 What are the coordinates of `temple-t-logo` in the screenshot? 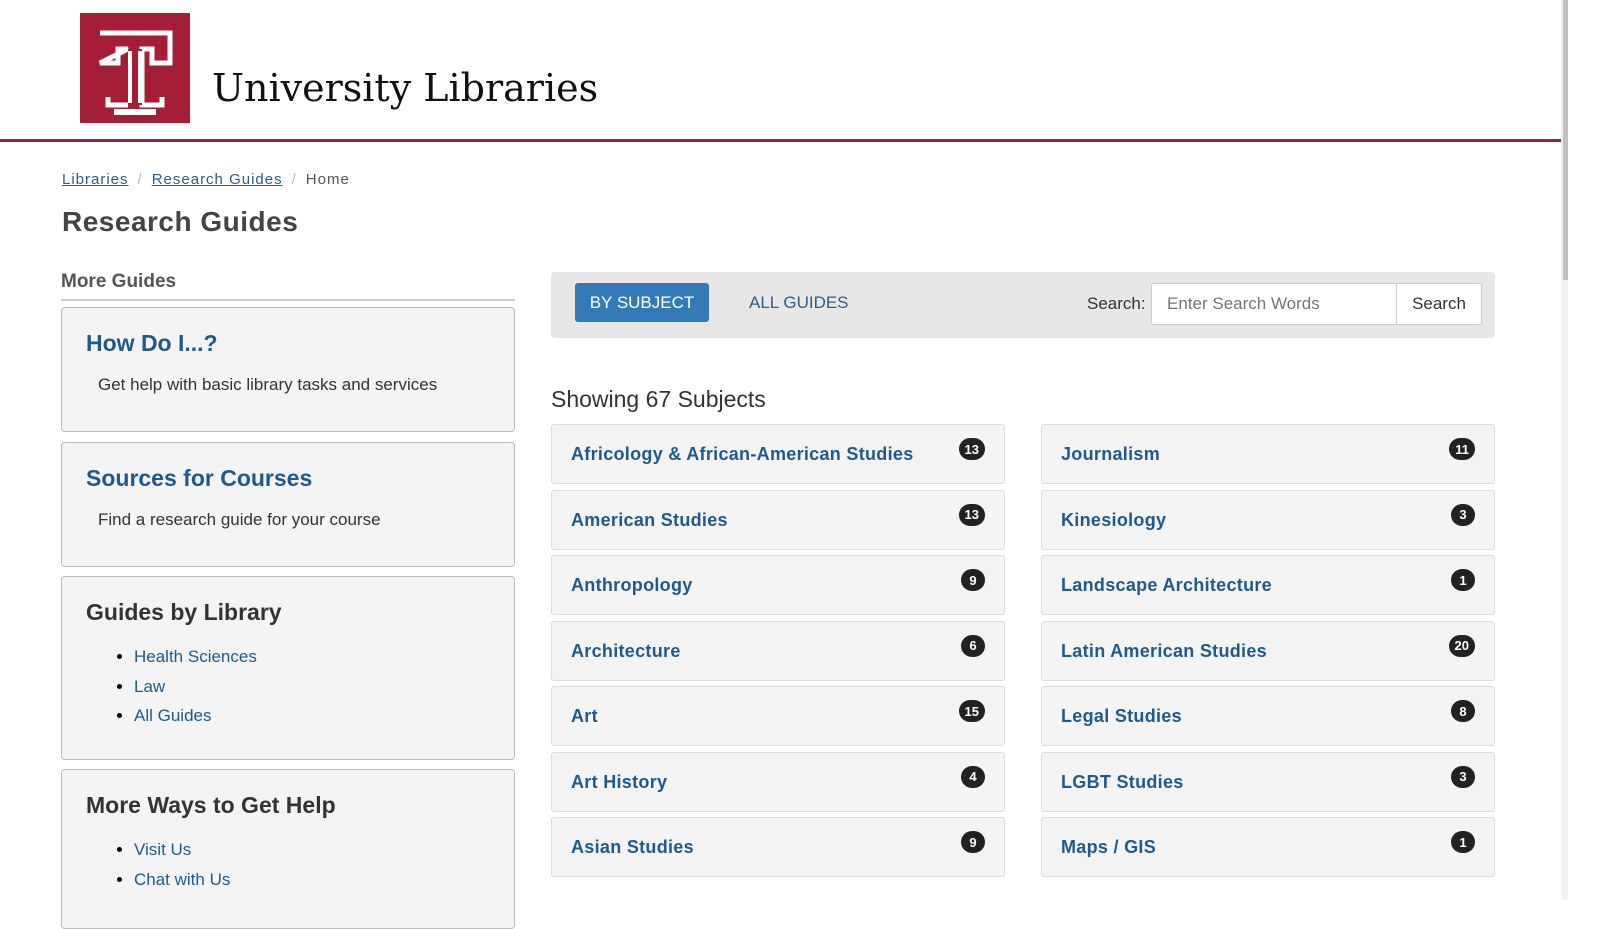 It's located at (135, 68).